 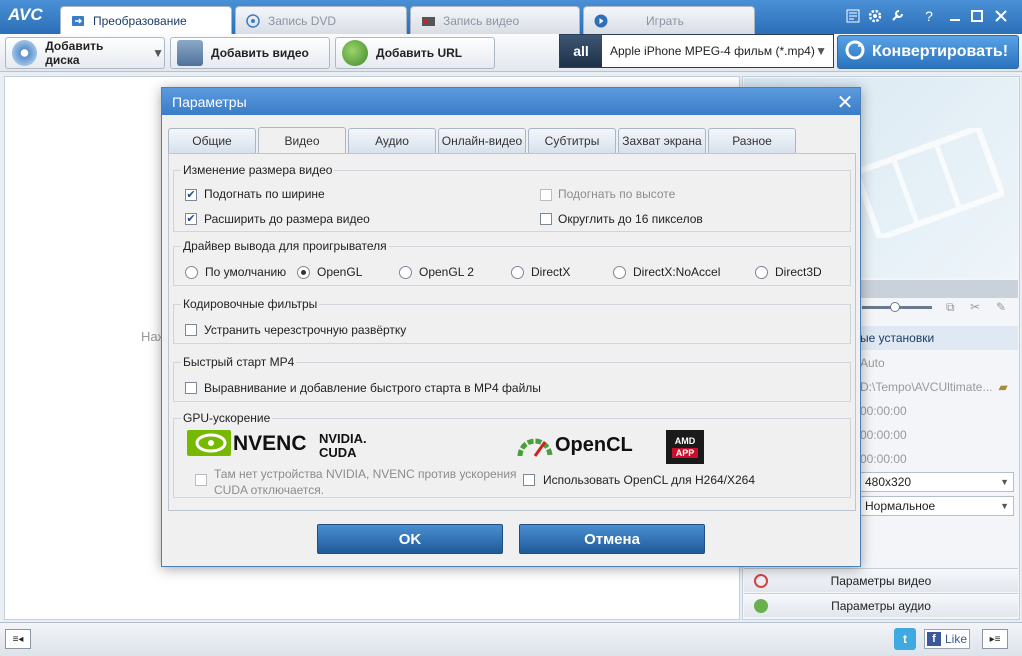 What do you see at coordinates (18, 639) in the screenshot?
I see `toggle-left-panel-icon: ≡◂` at bounding box center [18, 639].